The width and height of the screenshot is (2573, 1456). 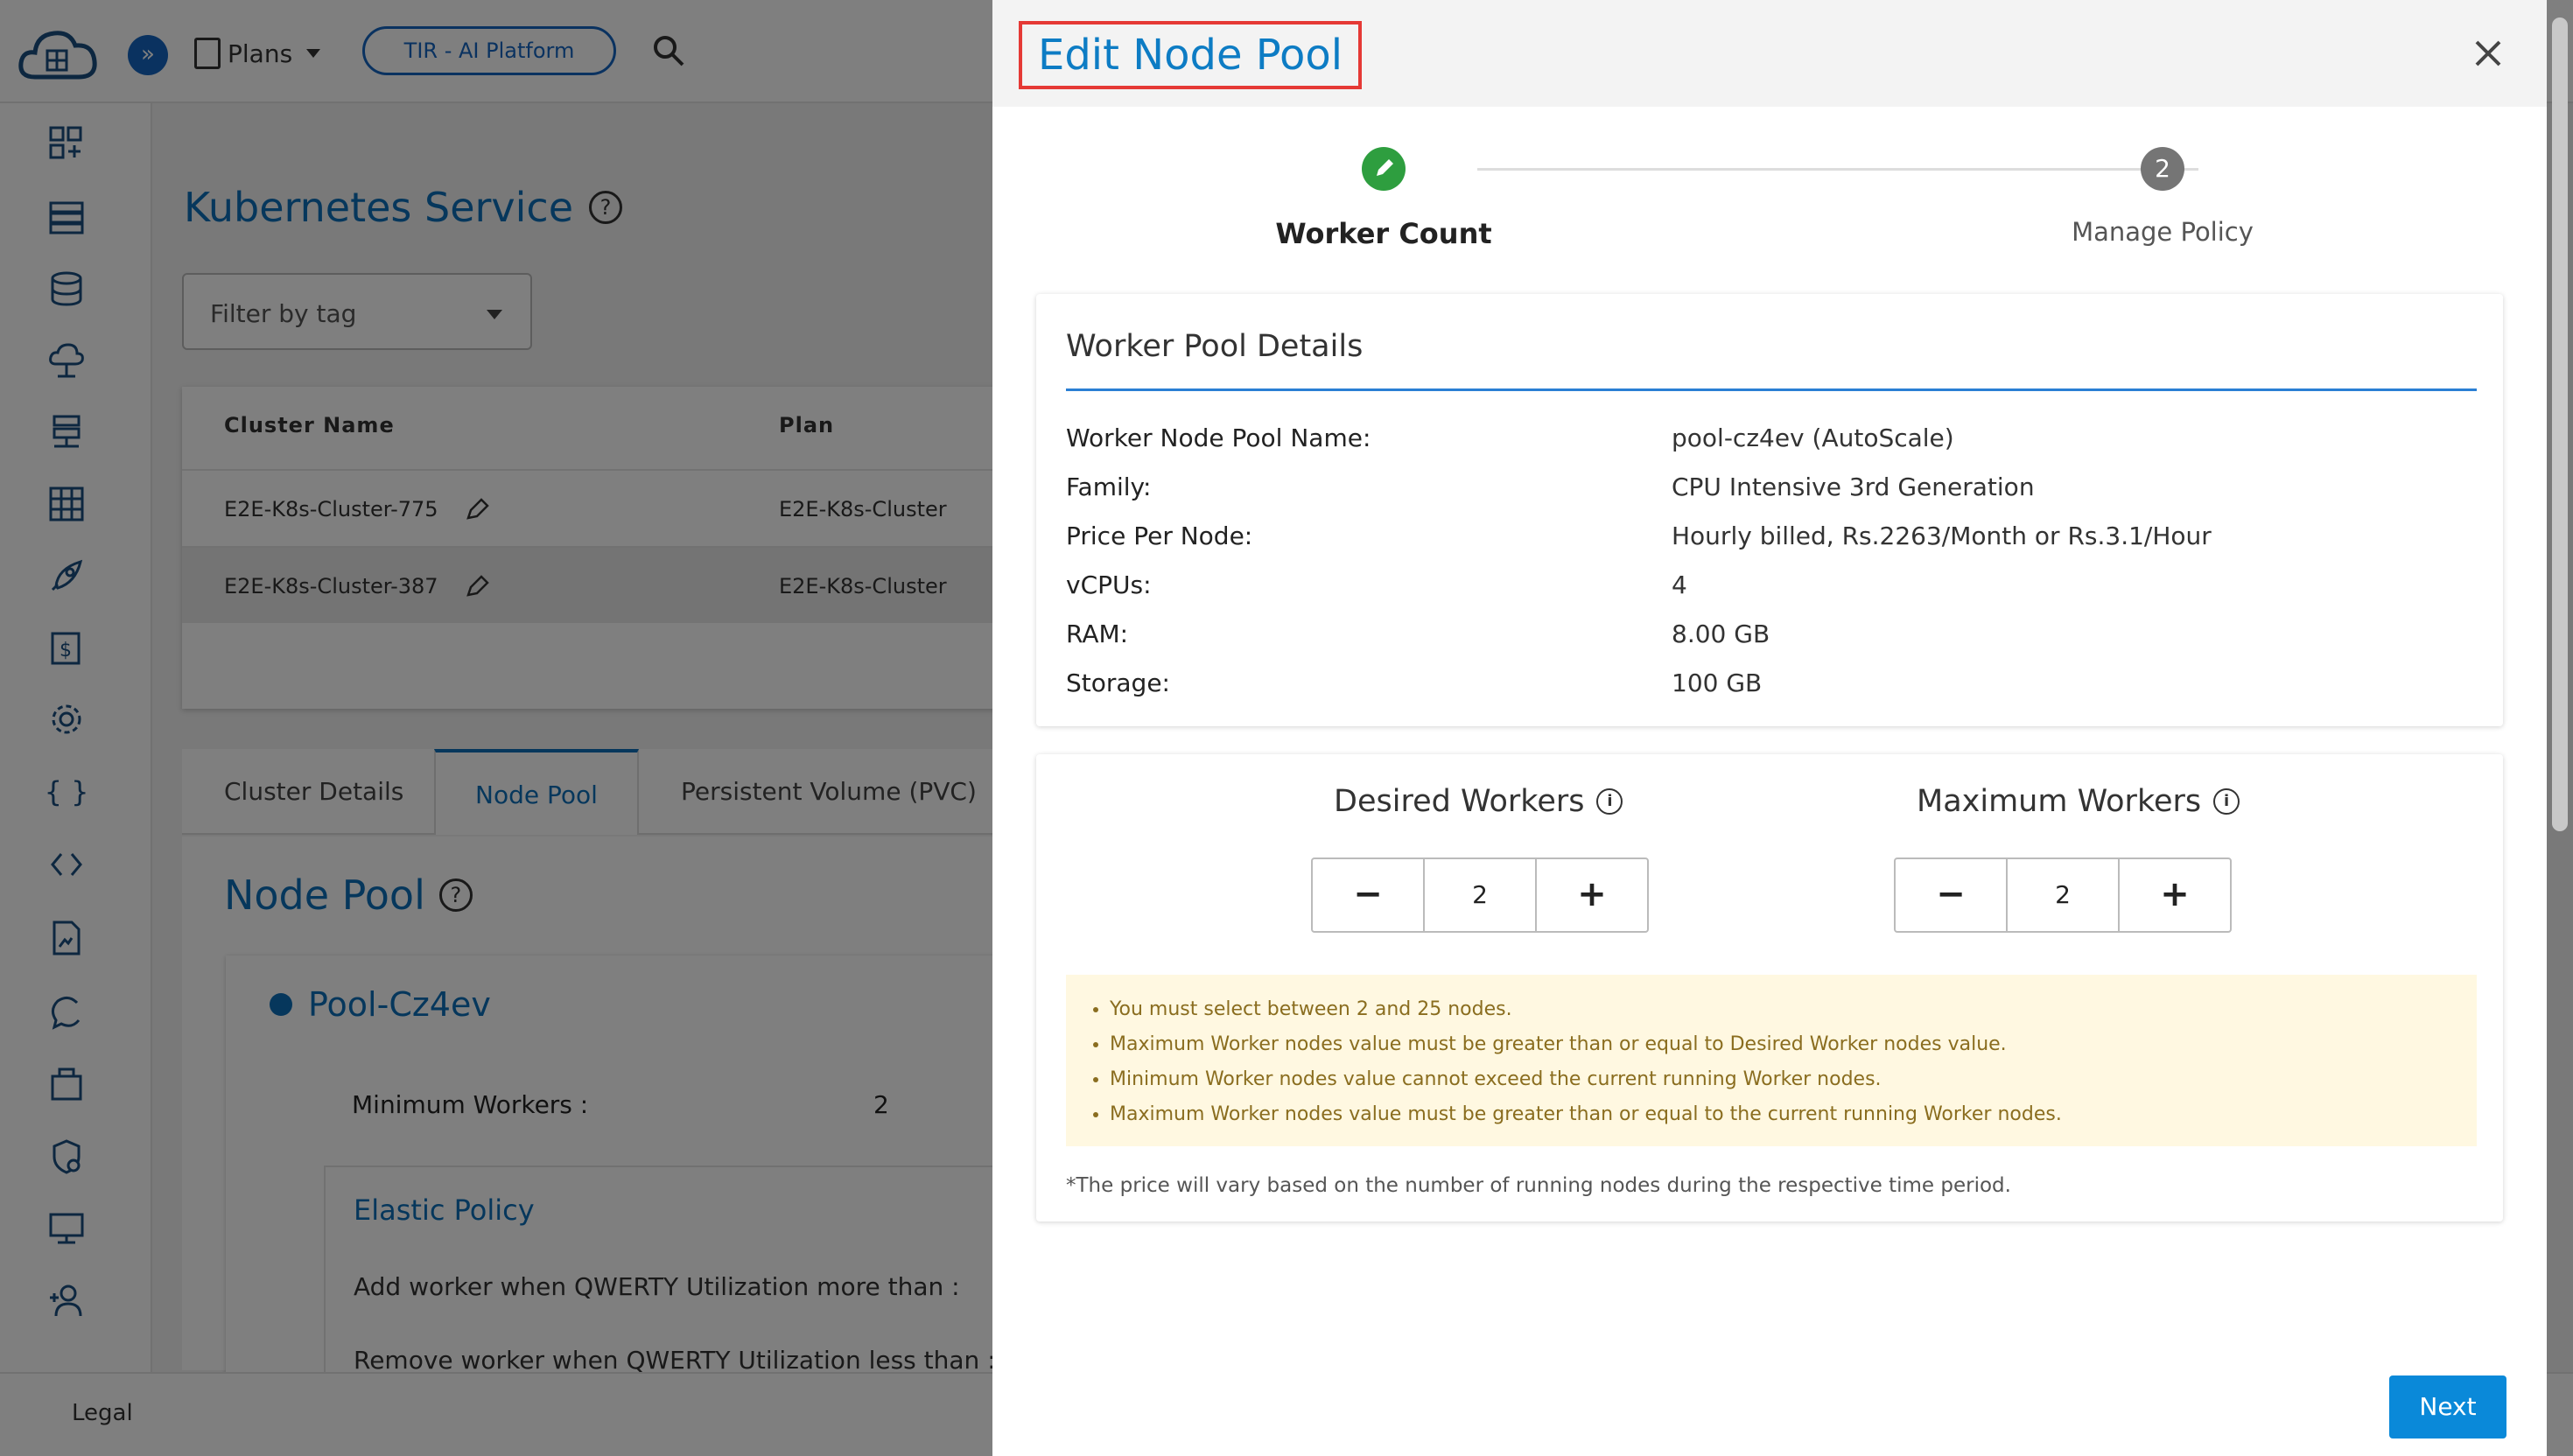 What do you see at coordinates (1459, 801) in the screenshot?
I see `desired-workers-label: Desired Workers` at bounding box center [1459, 801].